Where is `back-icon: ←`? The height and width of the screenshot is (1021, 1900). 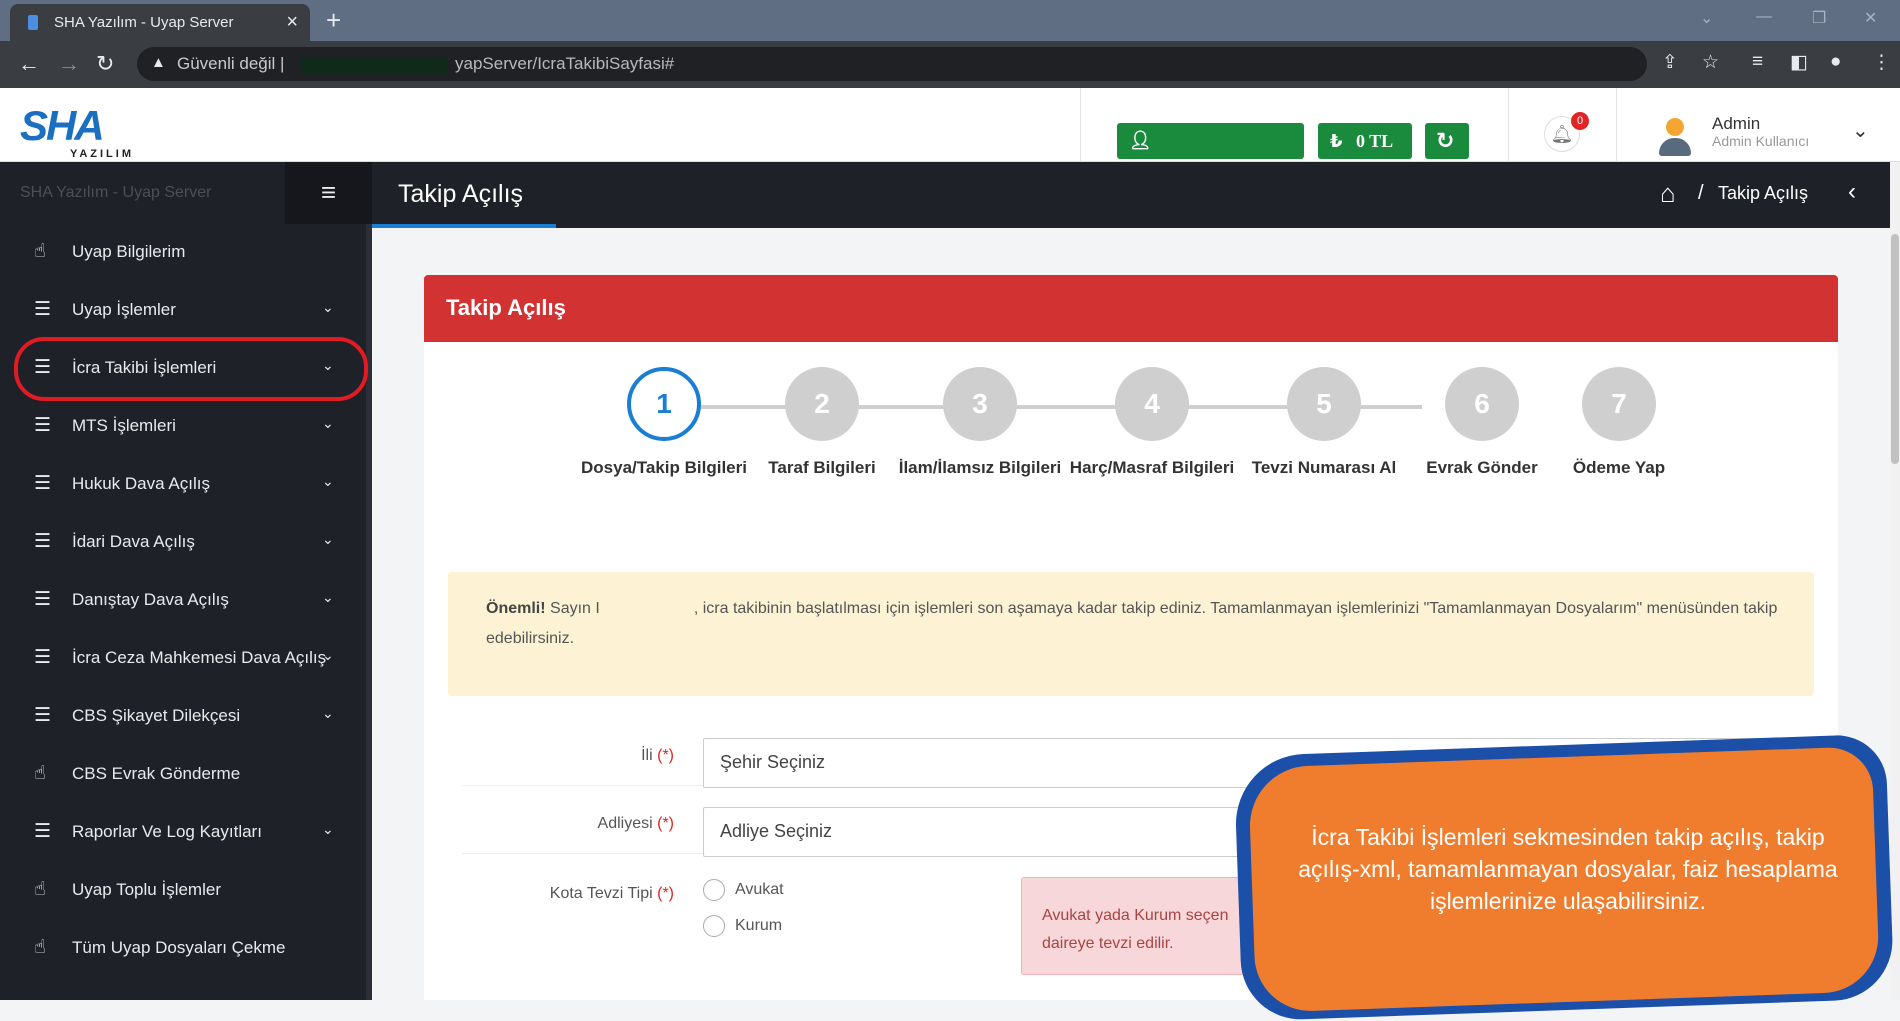
back-icon: ← is located at coordinates (29, 64).